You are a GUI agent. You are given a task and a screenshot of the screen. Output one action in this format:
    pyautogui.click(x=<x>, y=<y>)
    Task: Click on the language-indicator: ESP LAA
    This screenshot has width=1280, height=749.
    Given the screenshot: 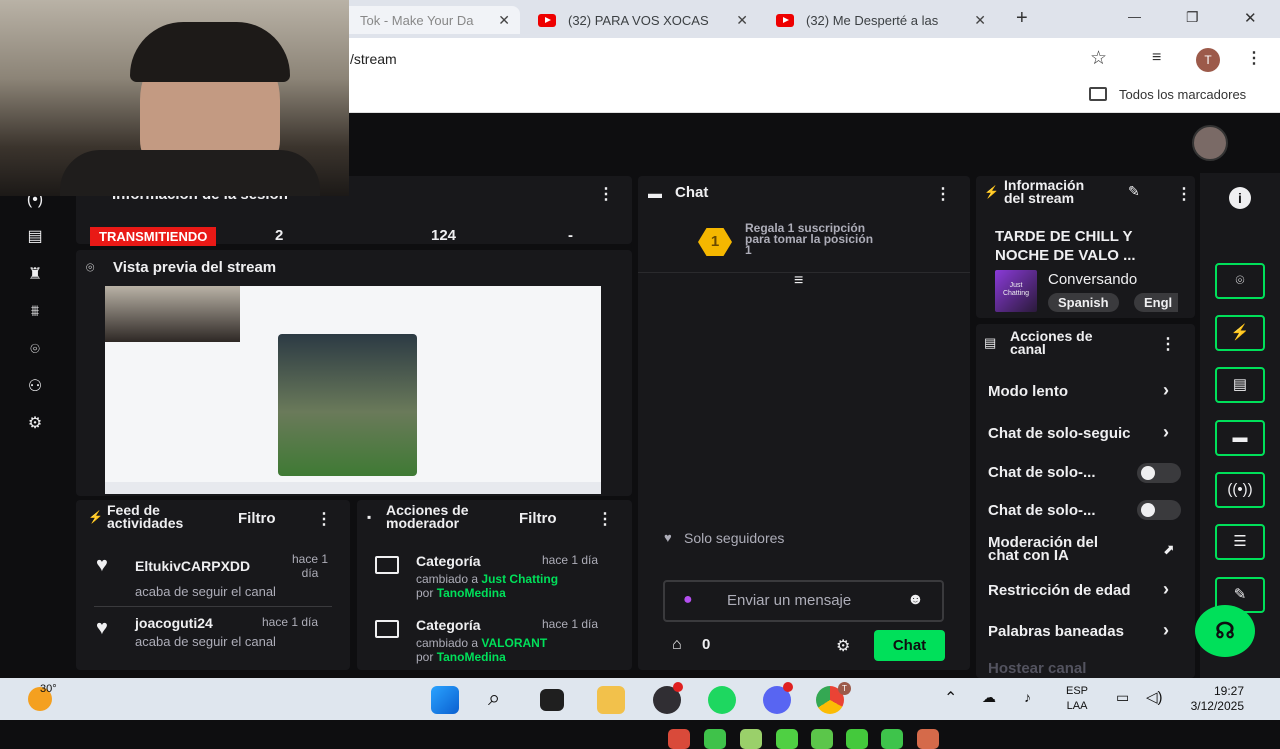 What is the action you would take?
    pyautogui.click(x=1077, y=699)
    